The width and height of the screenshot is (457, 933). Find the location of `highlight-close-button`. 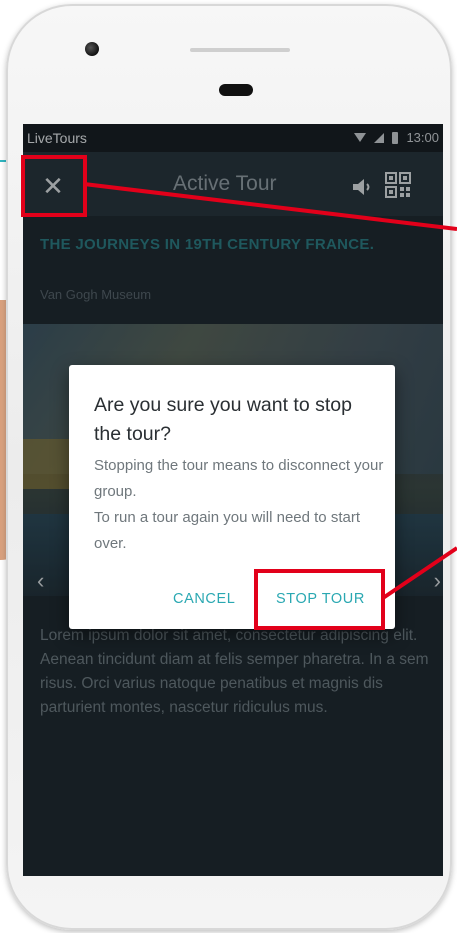

highlight-close-button is located at coordinates (54, 186).